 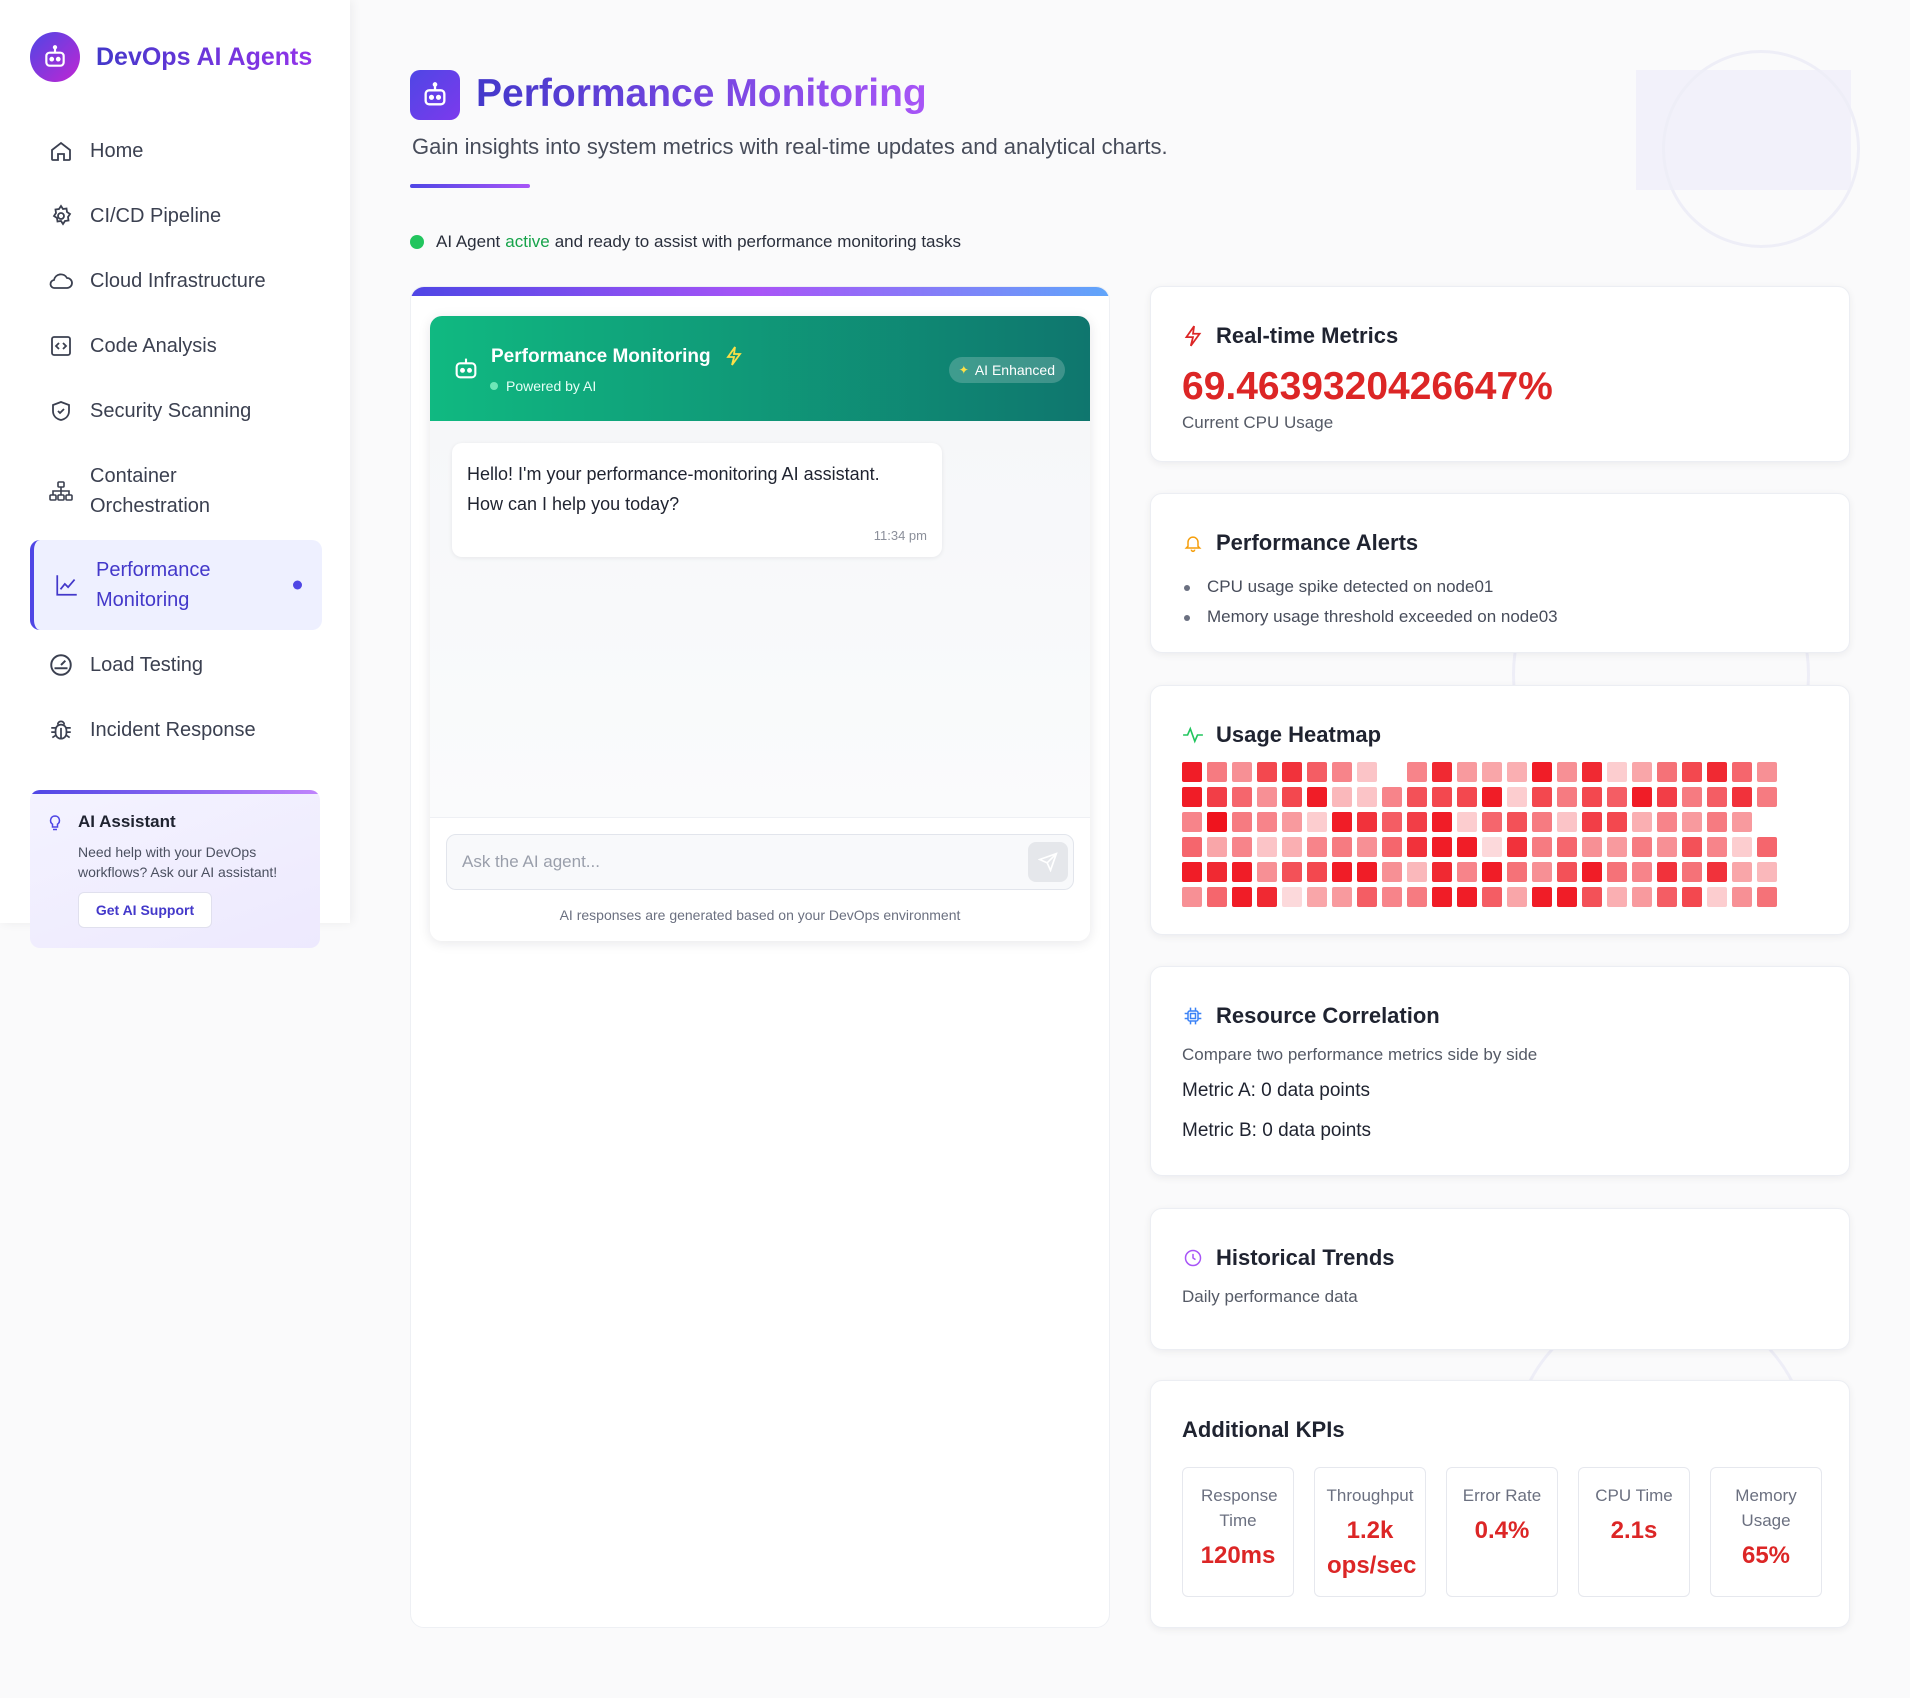 I want to click on alert-item: CPU usage spike detected on node01, so click(x=1370, y=587).